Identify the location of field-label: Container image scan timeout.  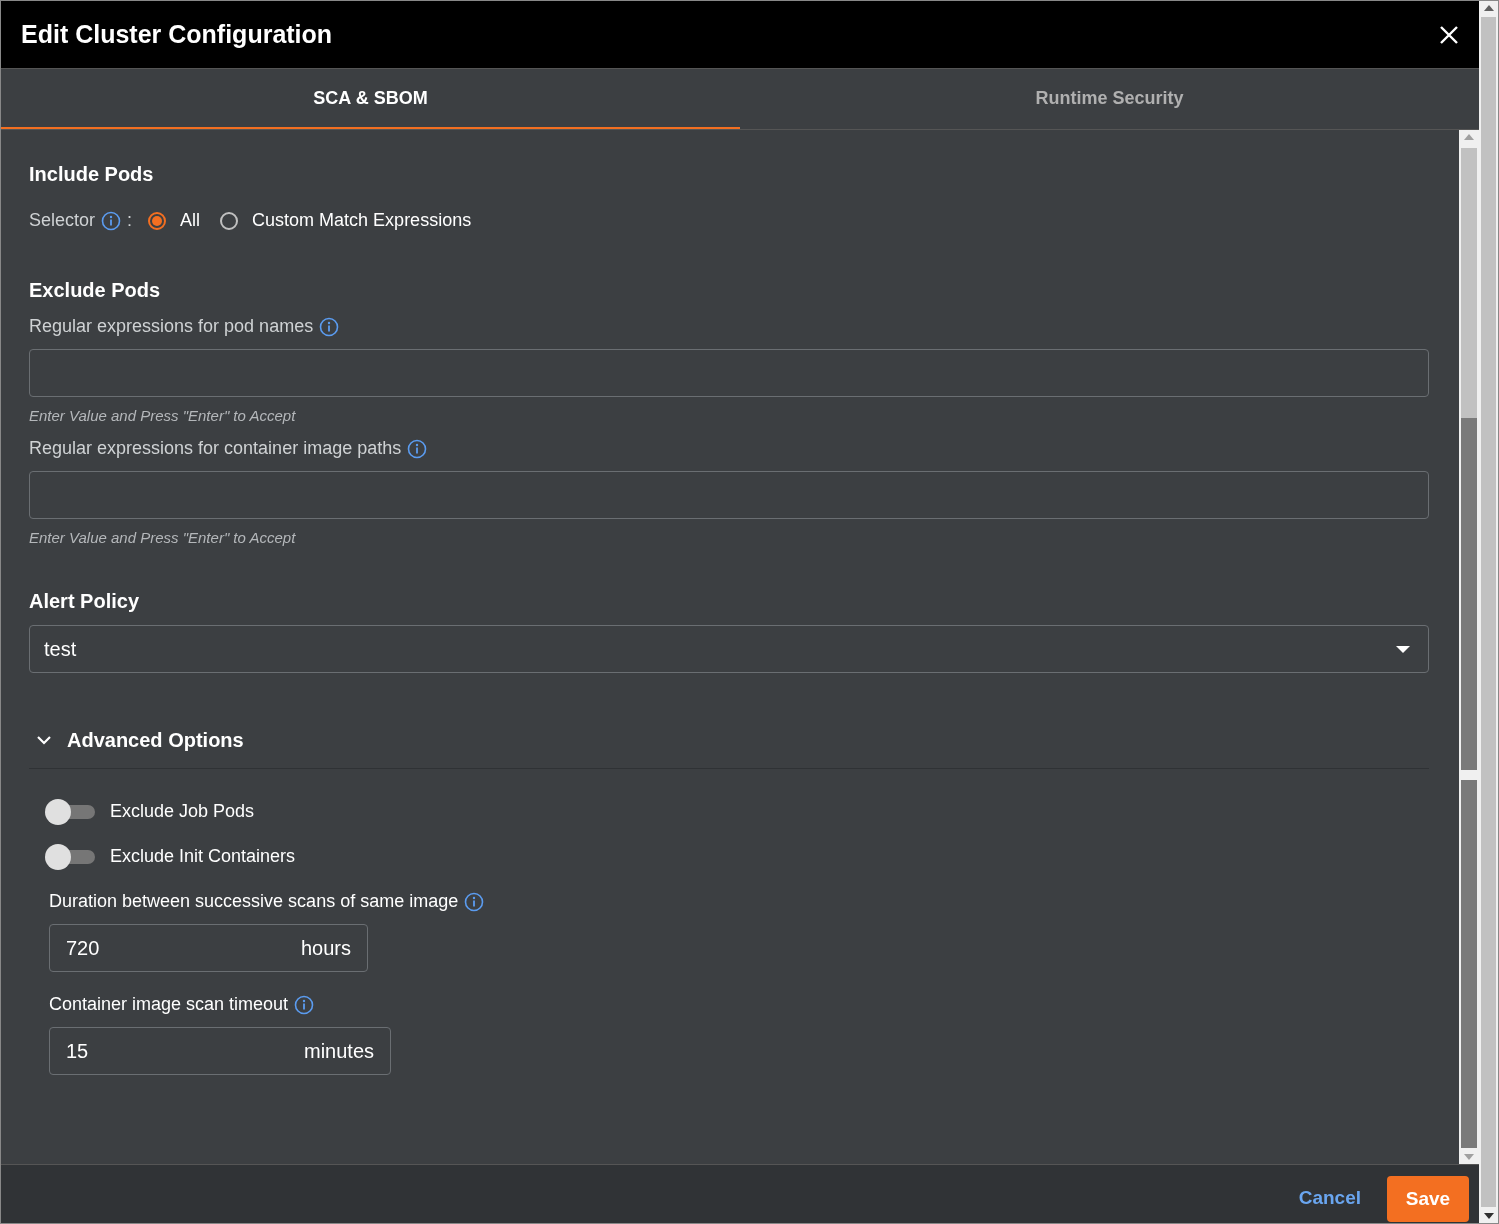
(169, 1004).